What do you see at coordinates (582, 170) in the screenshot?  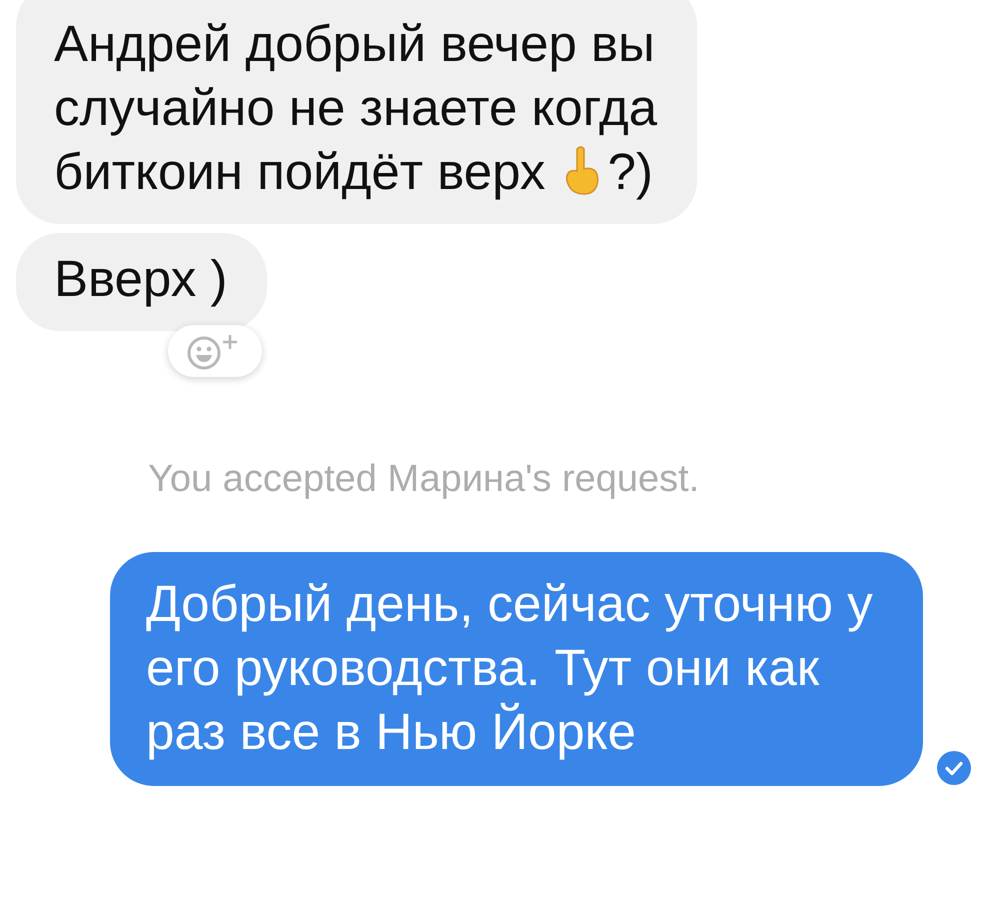 I see `pointing-up-hand-icon` at bounding box center [582, 170].